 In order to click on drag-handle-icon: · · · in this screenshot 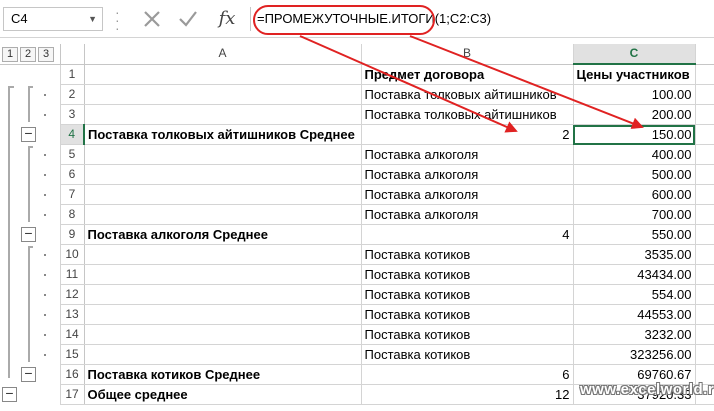, I will do `click(117, 20)`.